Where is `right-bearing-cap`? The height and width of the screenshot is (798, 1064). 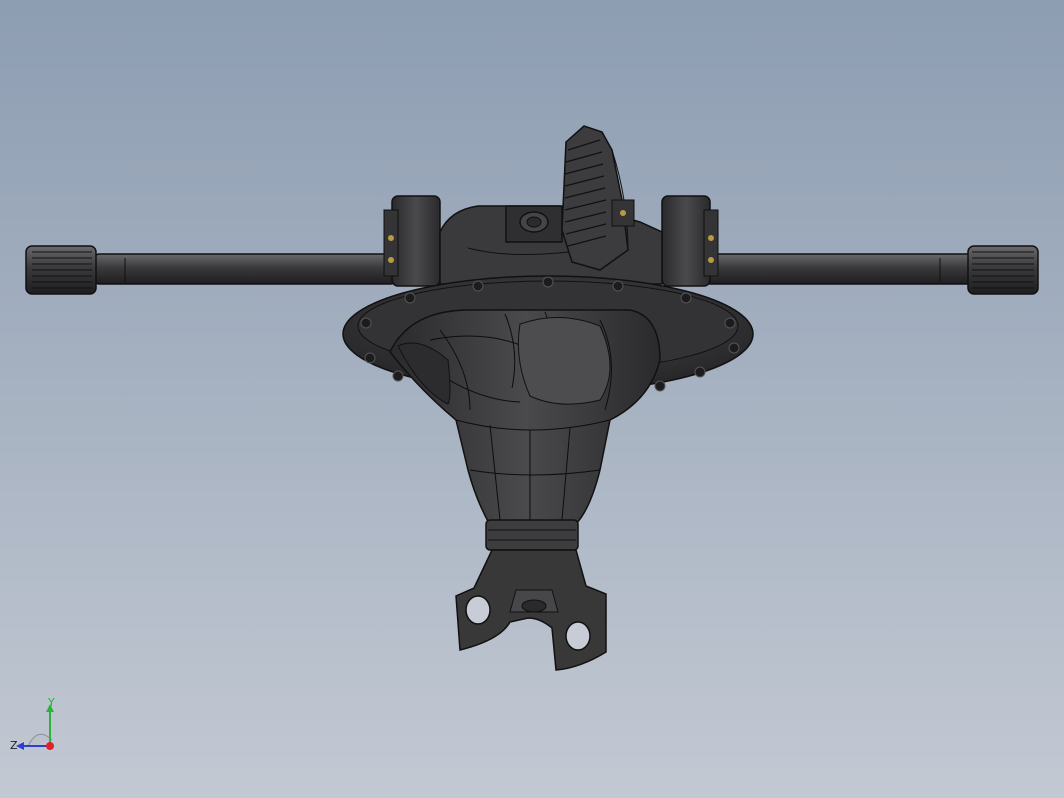
right-bearing-cap is located at coordinates (690, 241).